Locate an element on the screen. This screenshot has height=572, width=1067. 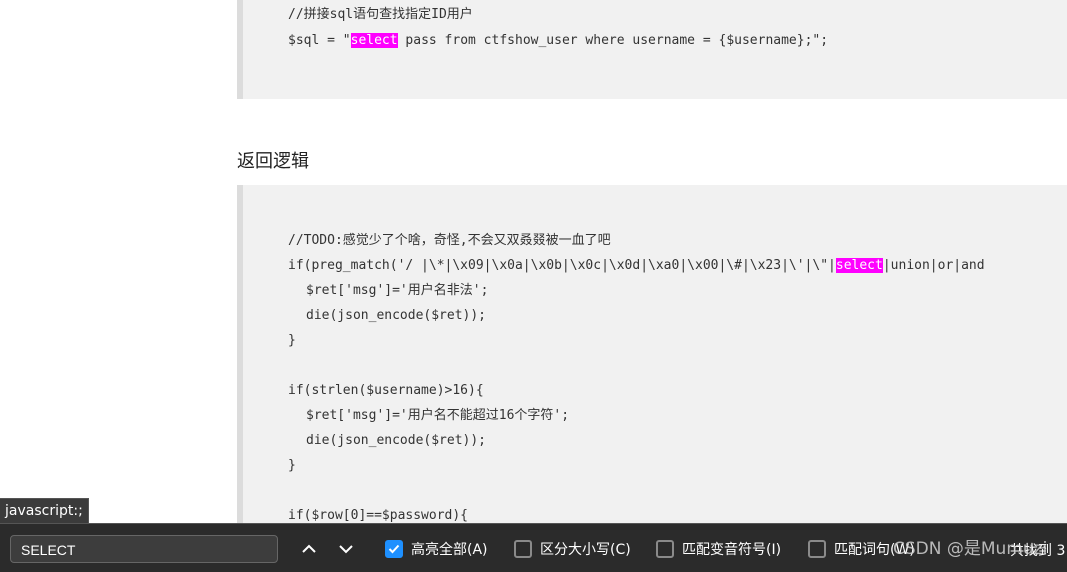
code-text: $sql = " is located at coordinates (319, 40).